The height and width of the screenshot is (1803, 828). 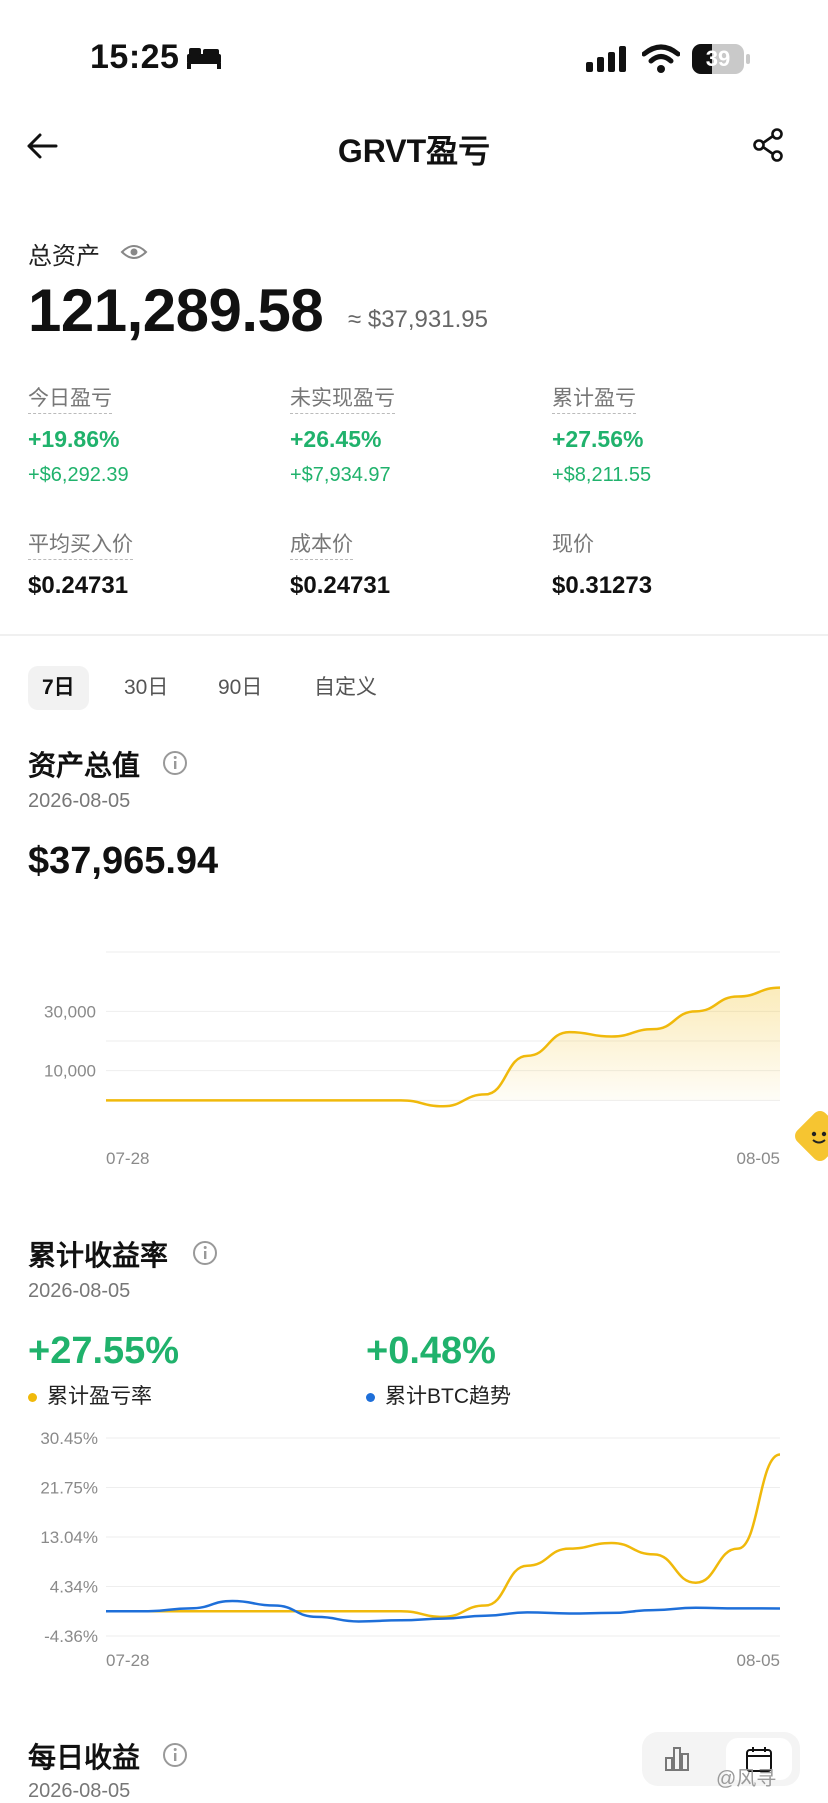 What do you see at coordinates (135, 57) in the screenshot?
I see `status-time: 15:25` at bounding box center [135, 57].